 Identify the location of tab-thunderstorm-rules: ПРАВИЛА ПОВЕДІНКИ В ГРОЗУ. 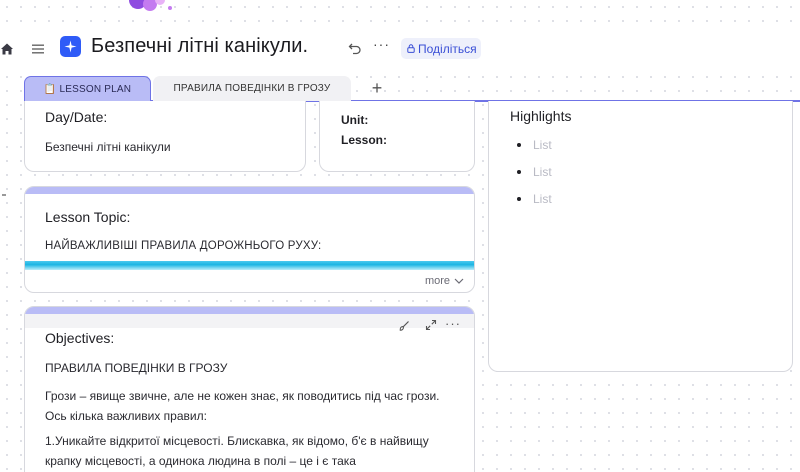
(252, 88).